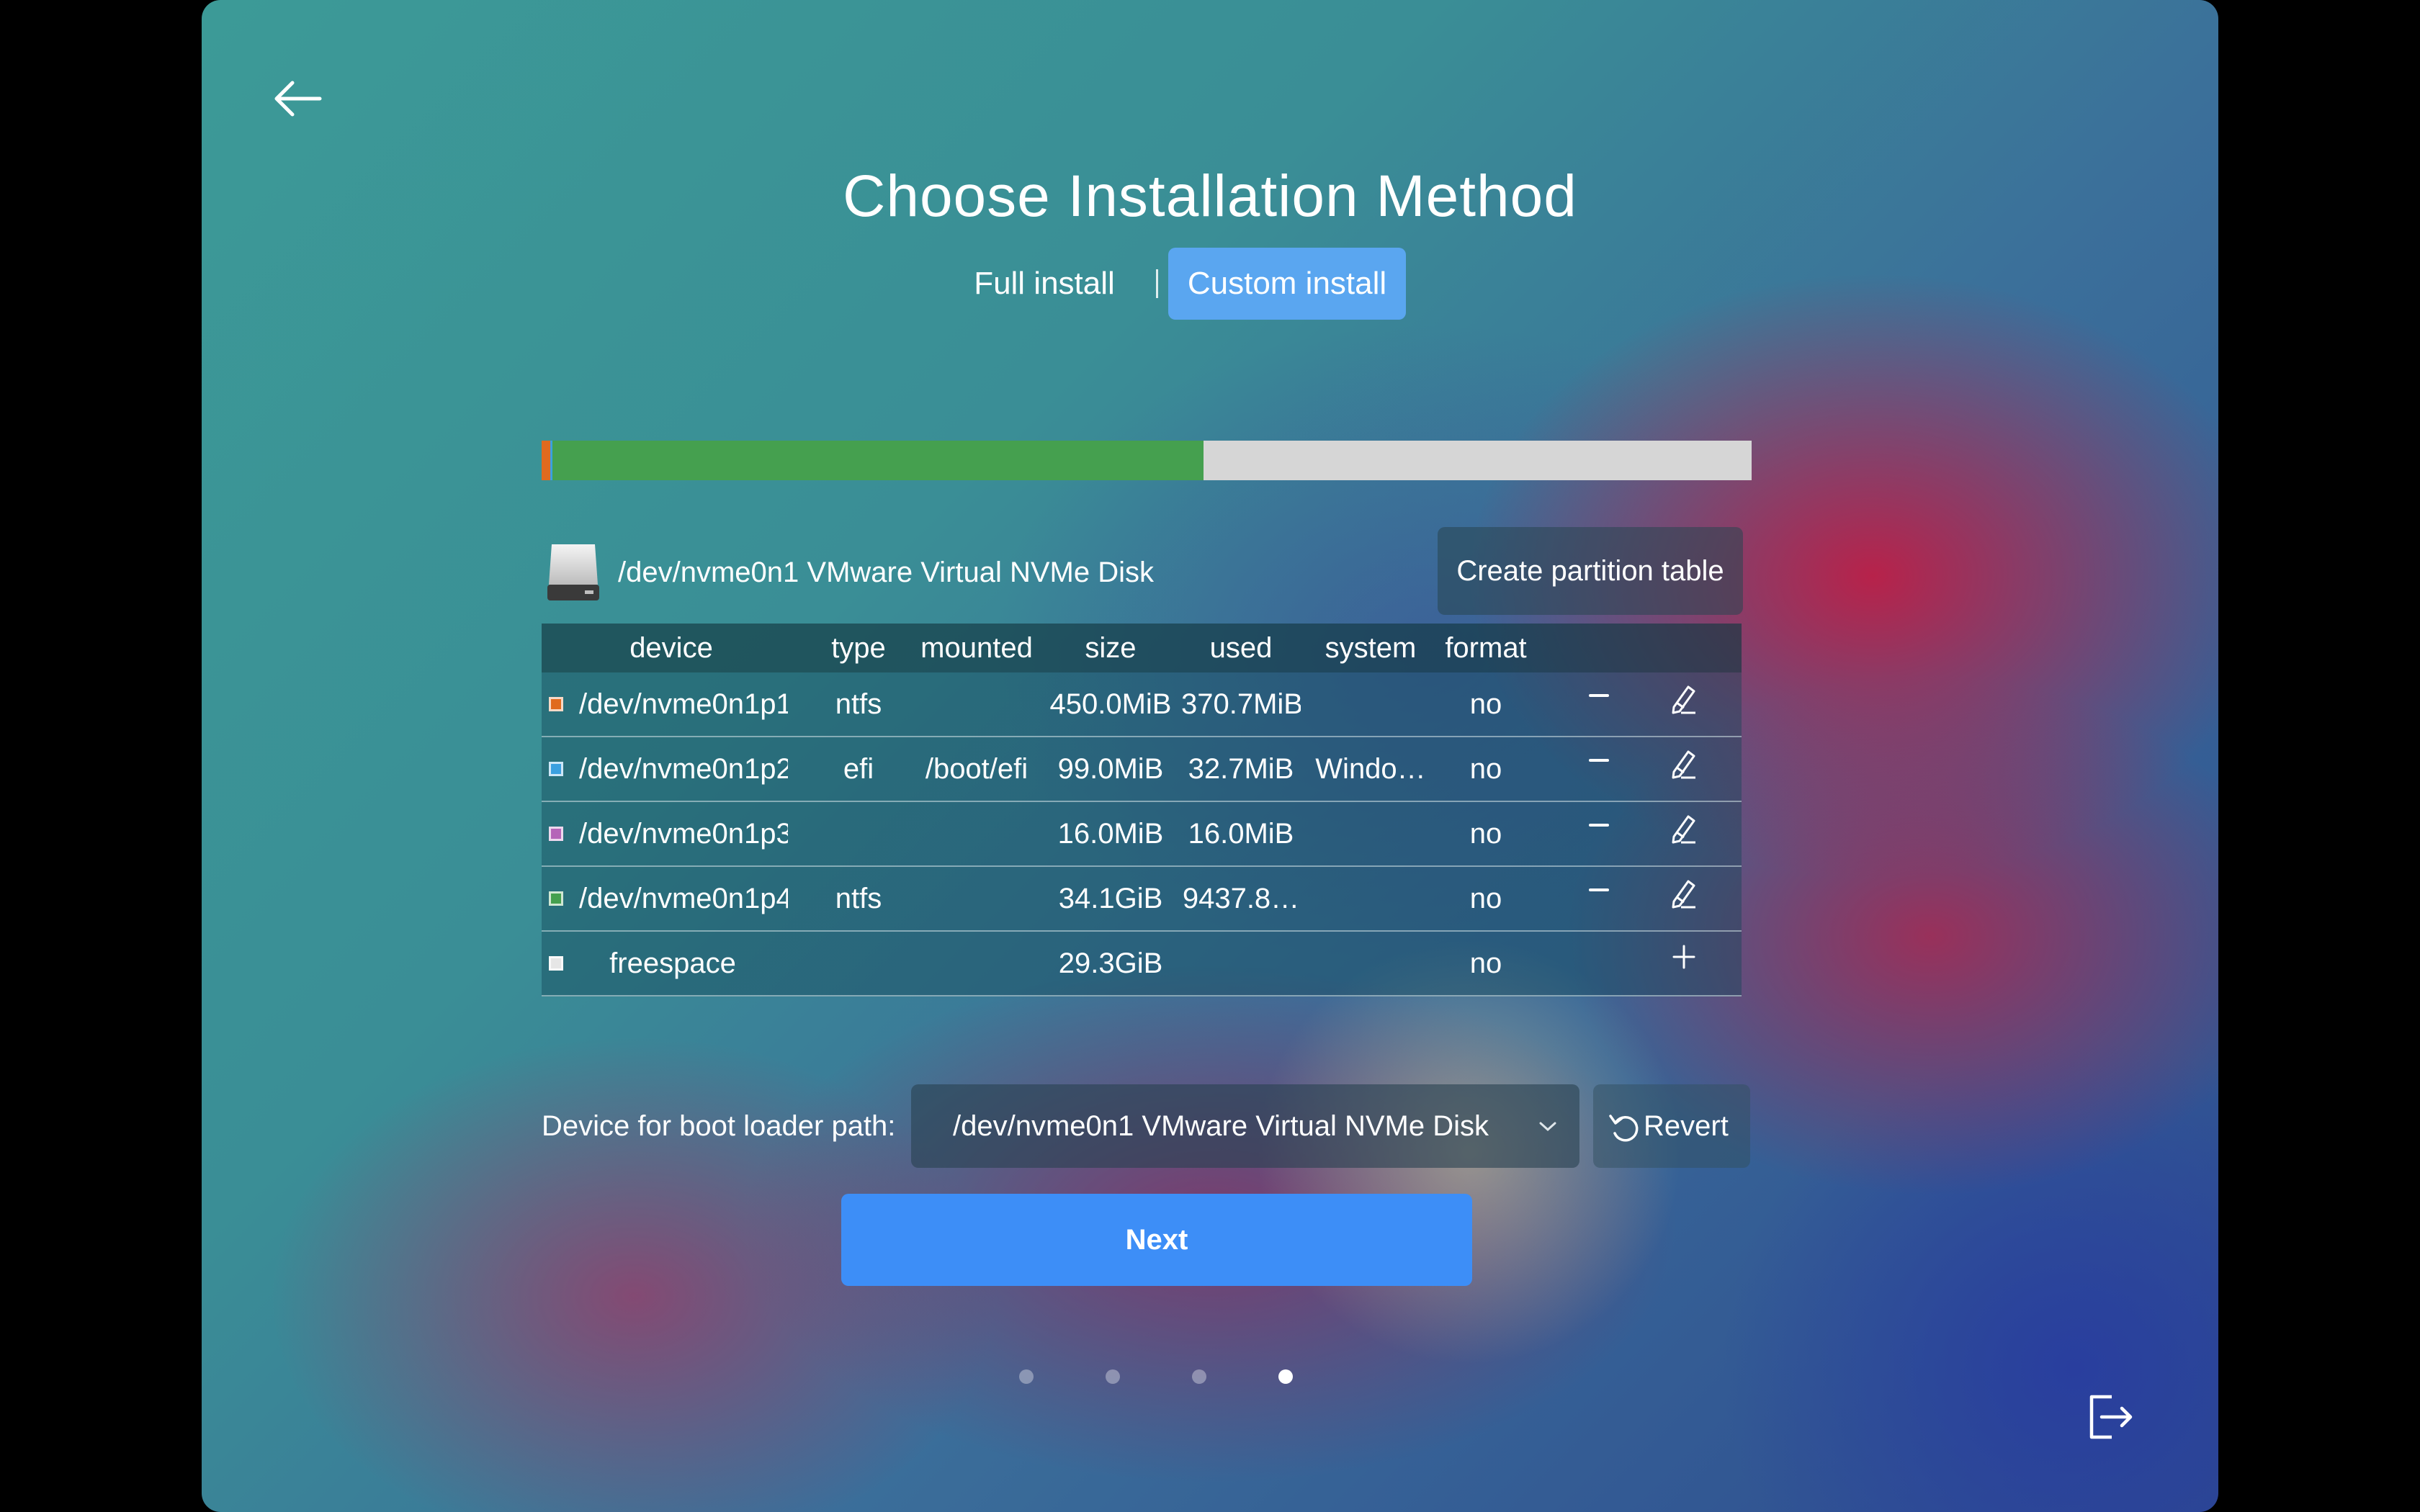 The height and width of the screenshot is (1512, 2420). I want to click on table-row: /dev/nvme0n1p1 ntfs 450.0MiB 370.7MiB no, so click(1142, 704).